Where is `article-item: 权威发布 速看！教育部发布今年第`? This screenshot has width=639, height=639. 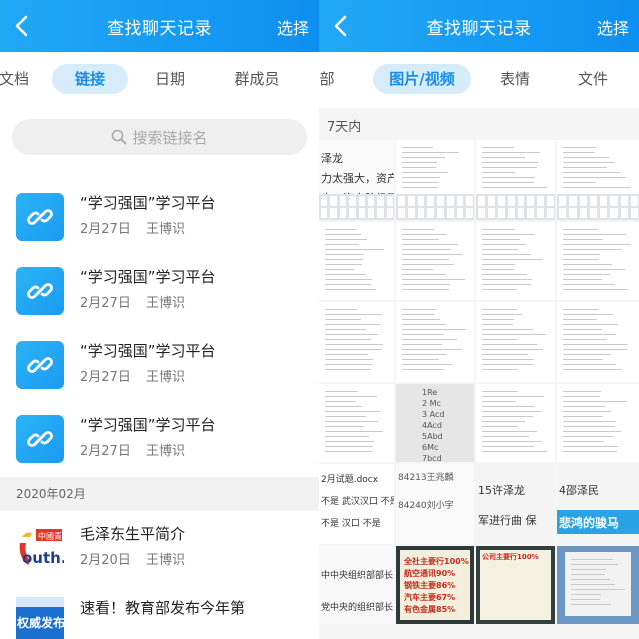 article-item: 权威发布 速看！教育部发布今年第 is located at coordinates (159, 612).